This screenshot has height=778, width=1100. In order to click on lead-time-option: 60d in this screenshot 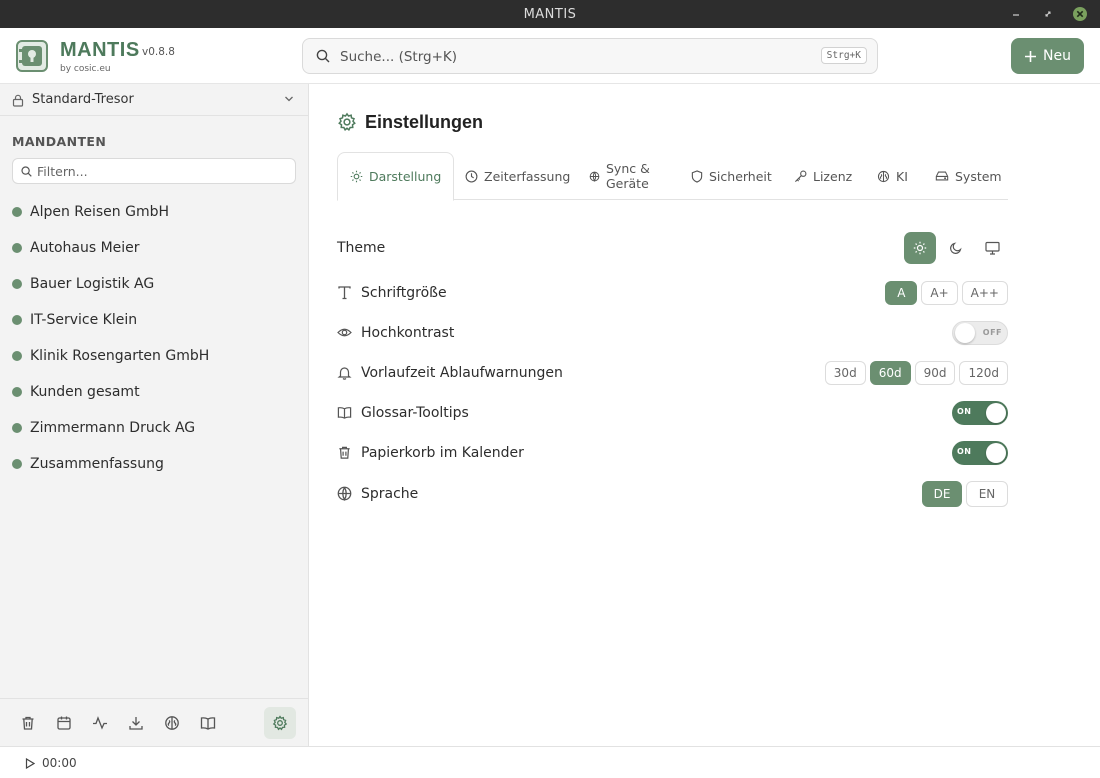, I will do `click(890, 373)`.